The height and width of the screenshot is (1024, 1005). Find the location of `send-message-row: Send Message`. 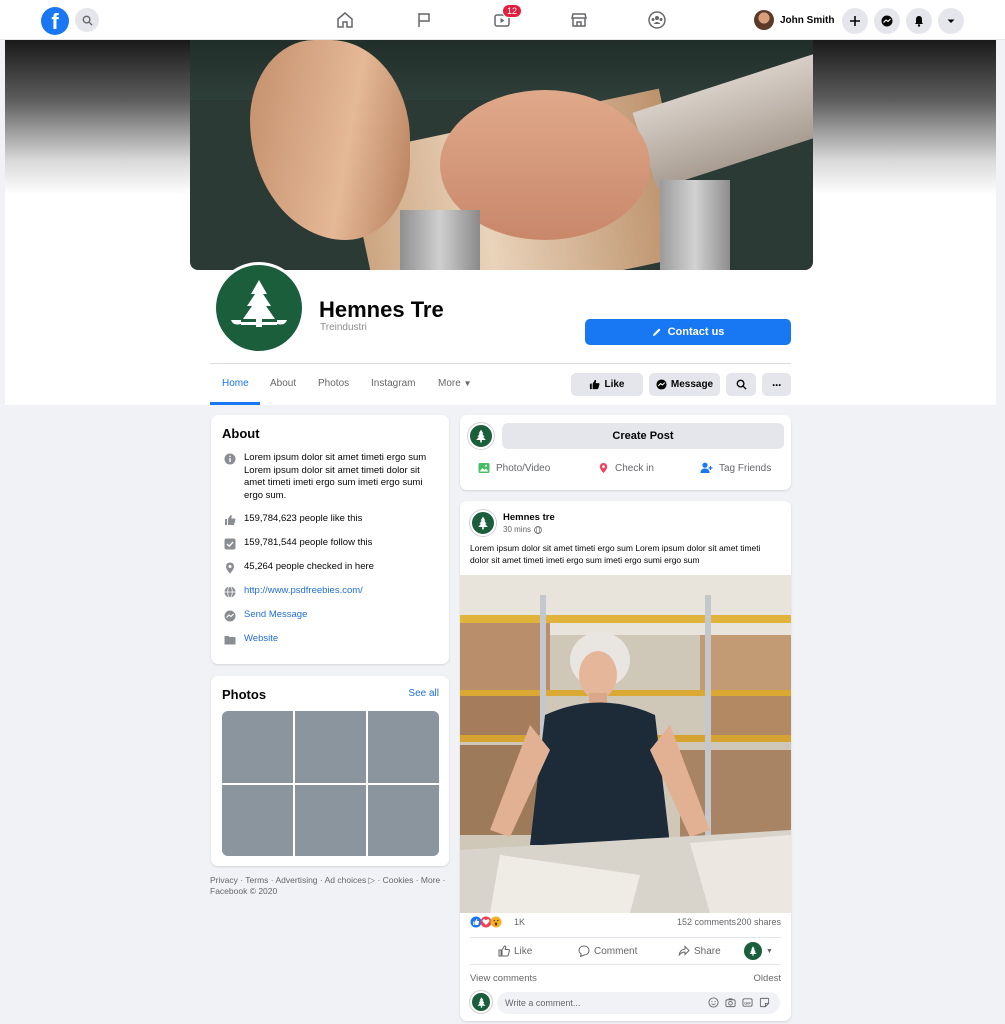

send-message-row: Send Message is located at coordinates (265, 615).